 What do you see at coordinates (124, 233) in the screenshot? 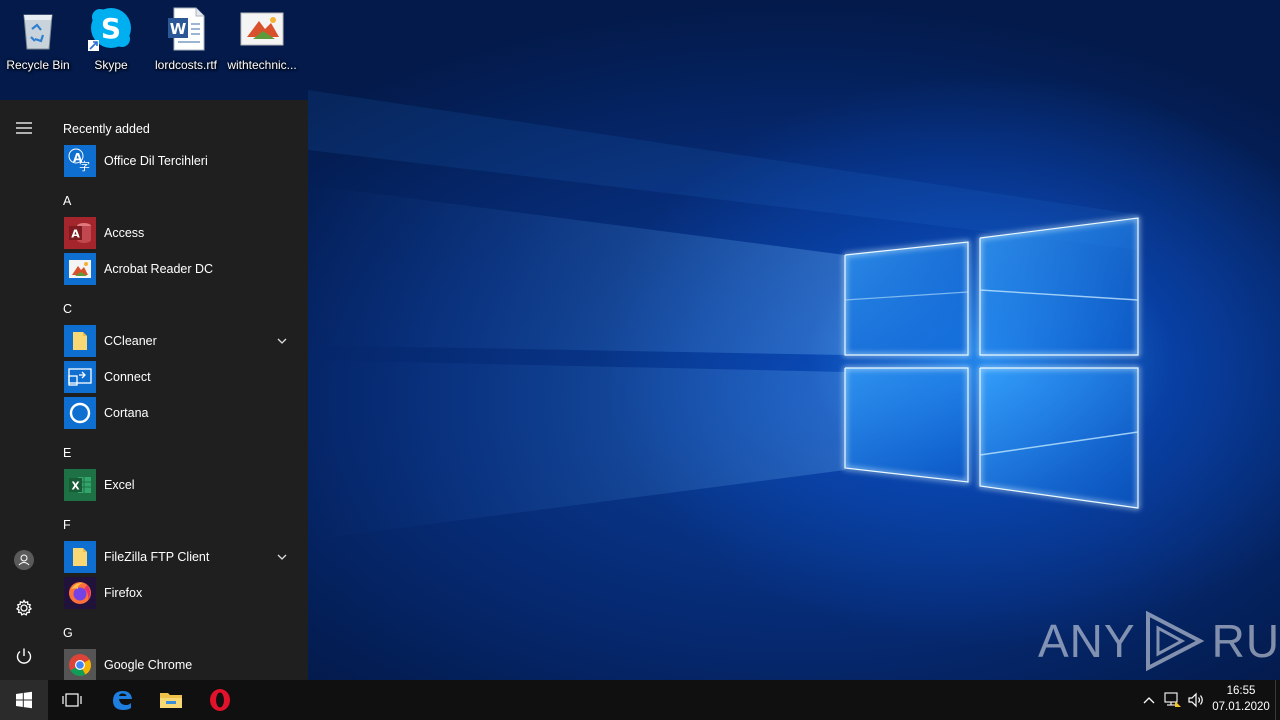
I see `app-name: Access` at bounding box center [124, 233].